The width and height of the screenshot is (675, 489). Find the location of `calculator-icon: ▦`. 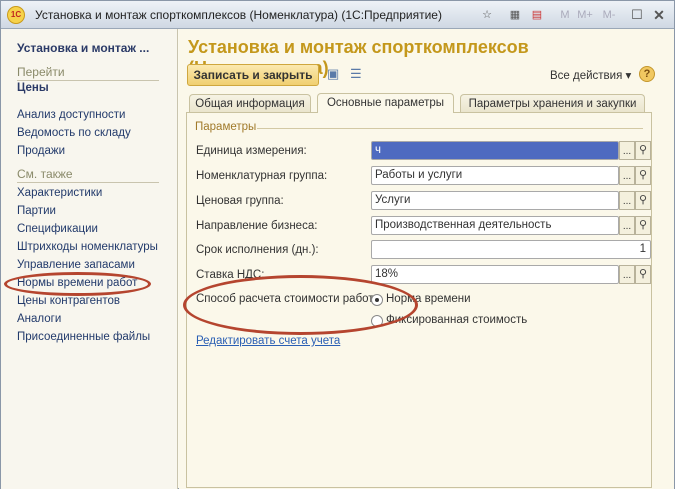

calculator-icon: ▦ is located at coordinates (515, 15).